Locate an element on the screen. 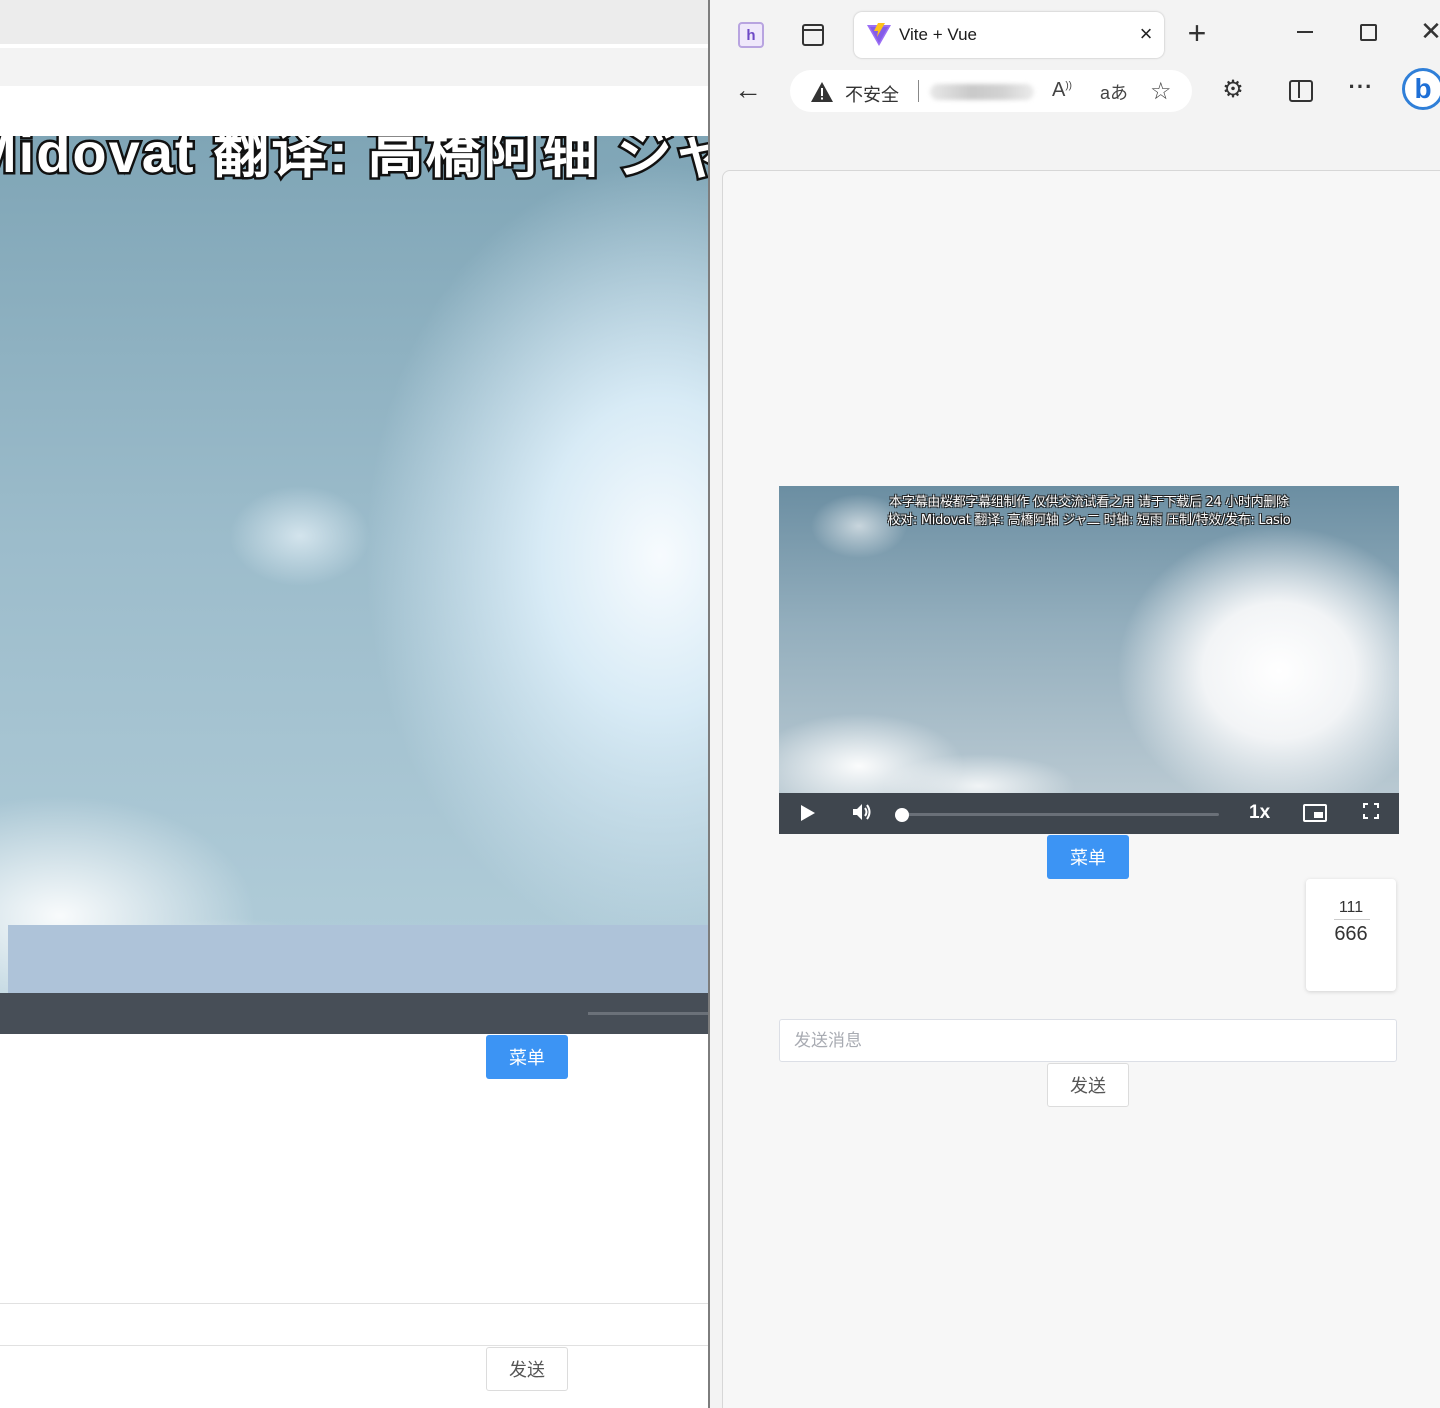  fullscreen-icon is located at coordinates (1371, 811).